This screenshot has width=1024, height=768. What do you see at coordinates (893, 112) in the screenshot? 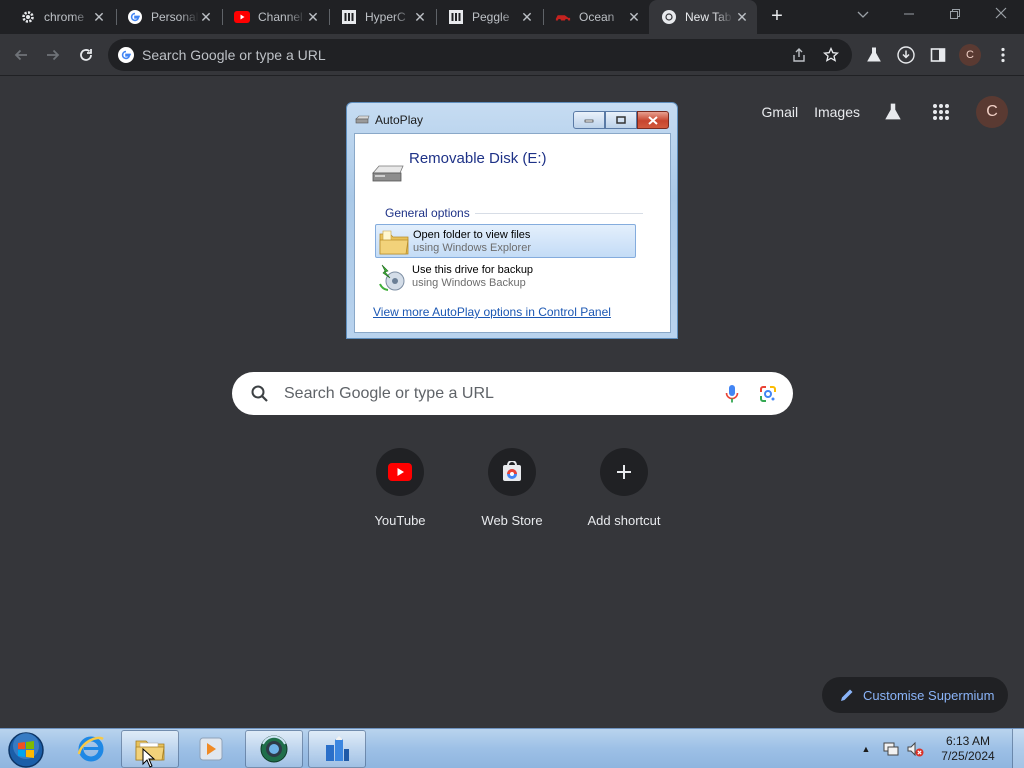
I see `labs-flask-icon` at bounding box center [893, 112].